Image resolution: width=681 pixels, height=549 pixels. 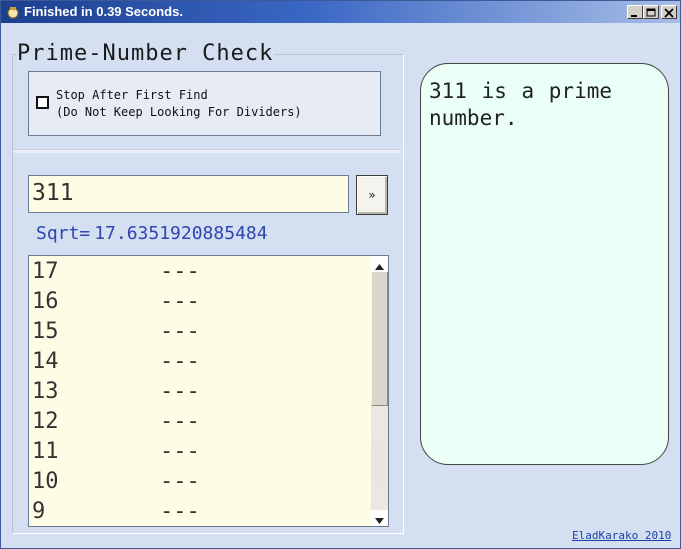 What do you see at coordinates (42, 102) in the screenshot?
I see `stop-after-first-checkbox` at bounding box center [42, 102].